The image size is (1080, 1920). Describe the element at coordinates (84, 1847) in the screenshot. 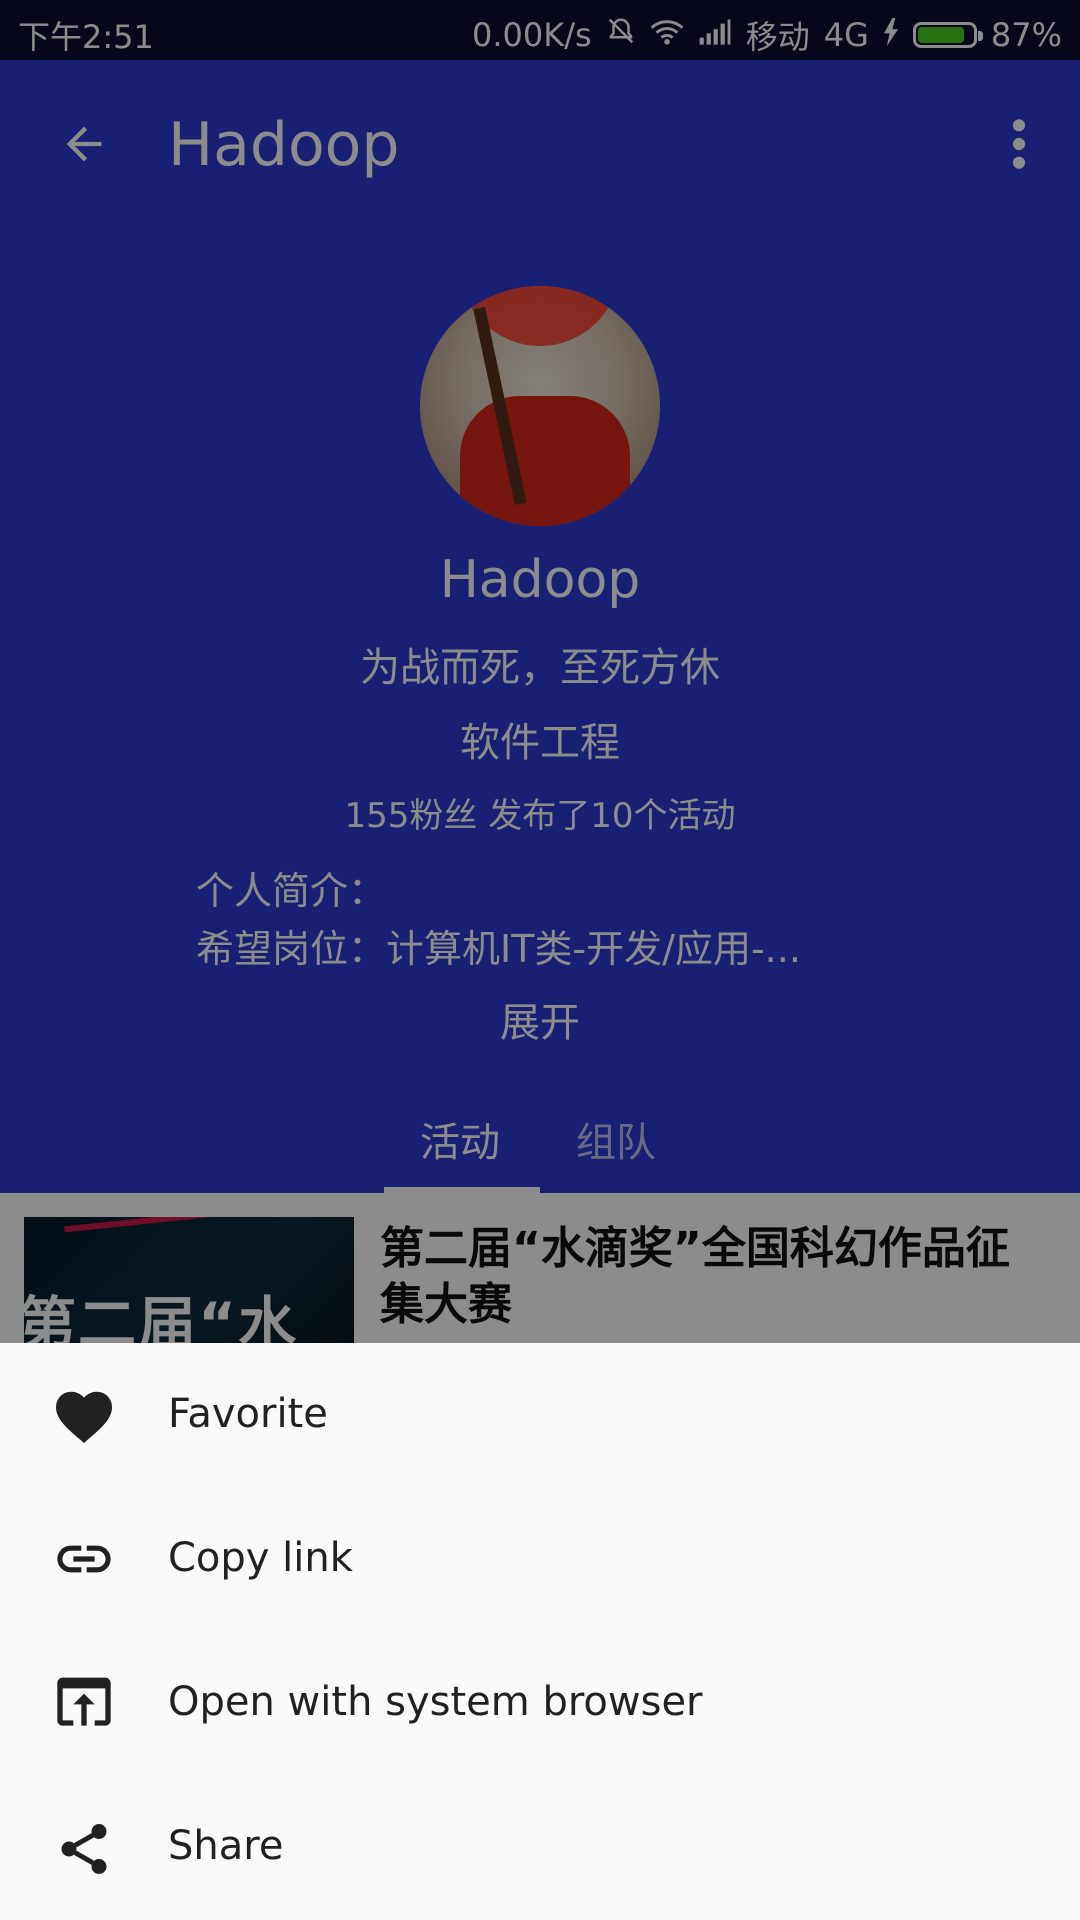

I see `share-icon` at that location.